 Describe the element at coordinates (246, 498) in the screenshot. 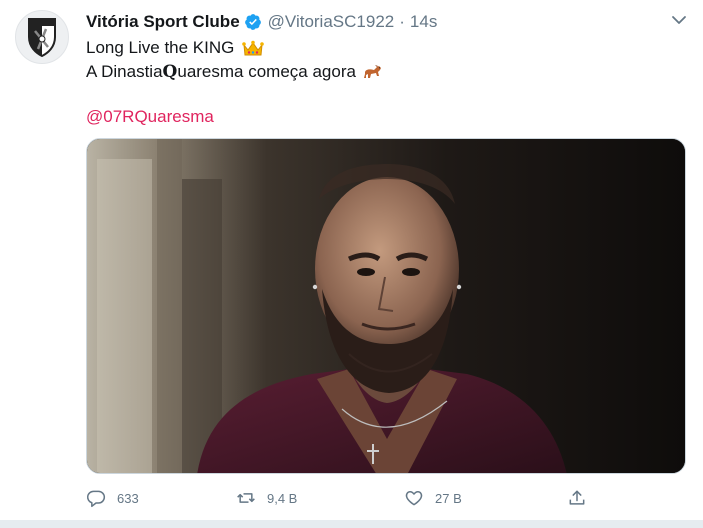

I see `retweet-icon` at that location.